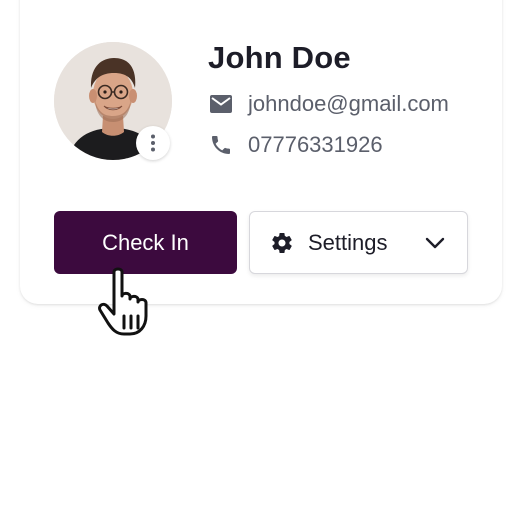  I want to click on hand-pointer-icon, so click(130, 302).